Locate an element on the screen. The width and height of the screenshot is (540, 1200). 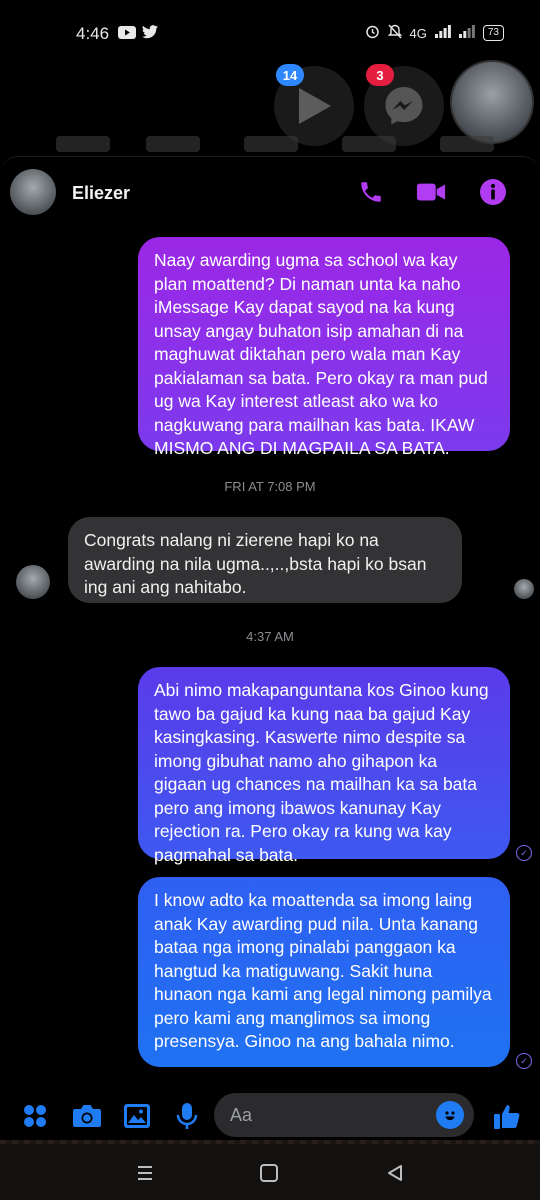
play-icon is located at coordinates (315, 106).